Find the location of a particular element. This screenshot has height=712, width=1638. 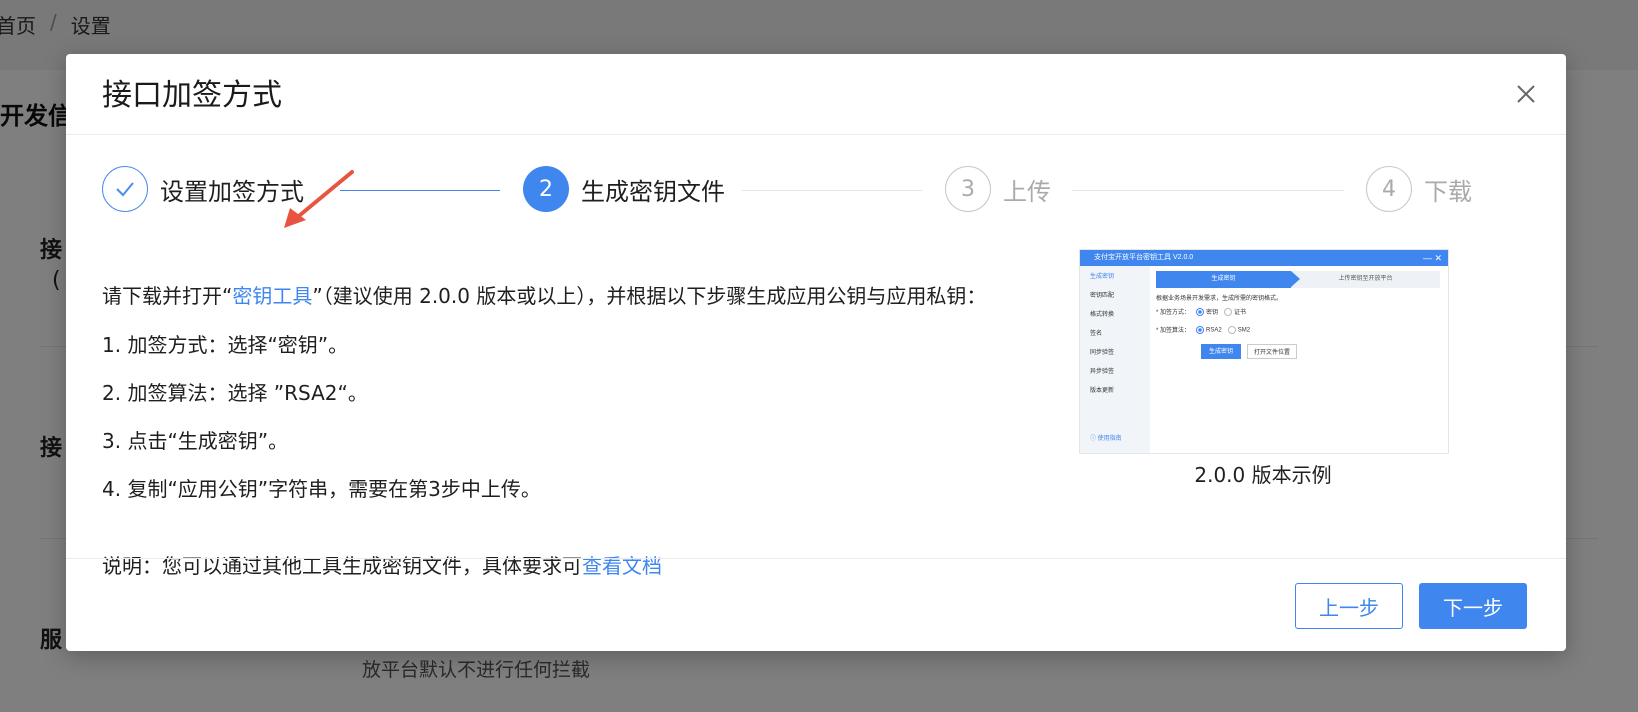

example-help-link: ⓘ 使用指南 is located at coordinates (1106, 439).